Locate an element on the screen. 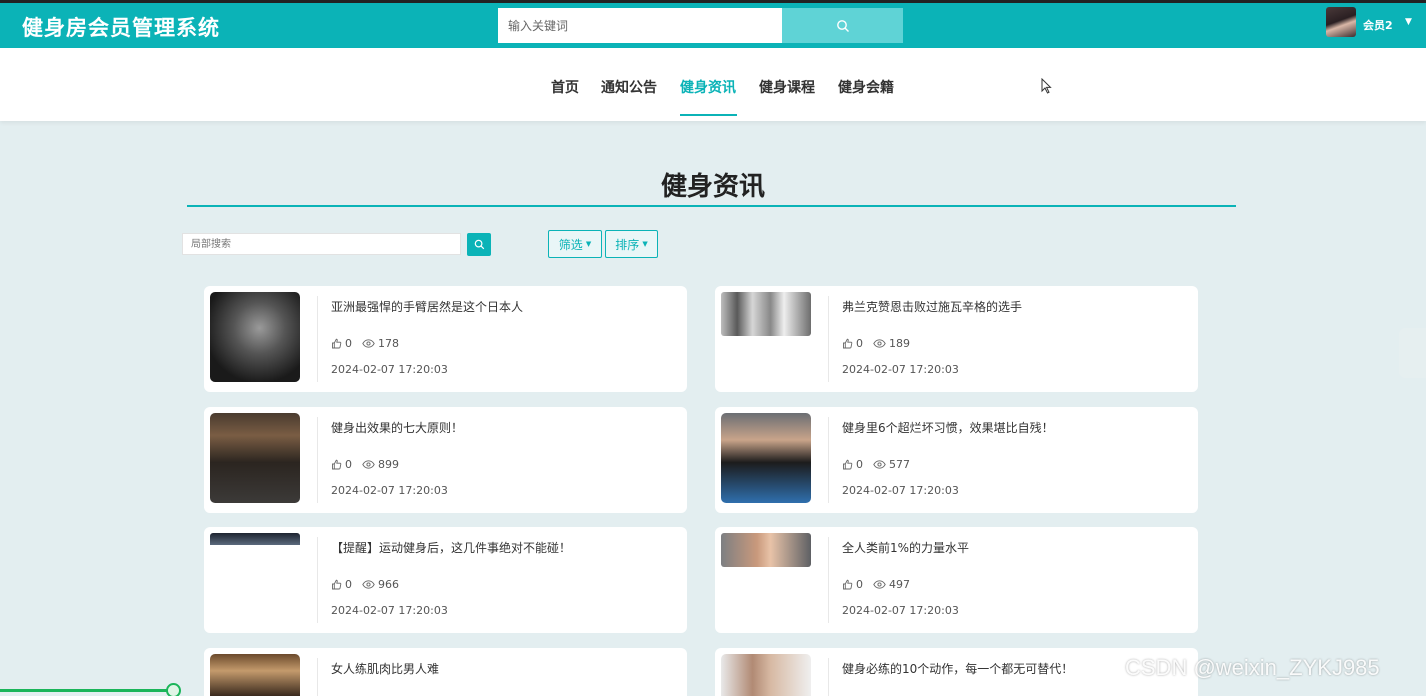 This screenshot has width=1426, height=696. global-search is located at coordinates (700, 25).